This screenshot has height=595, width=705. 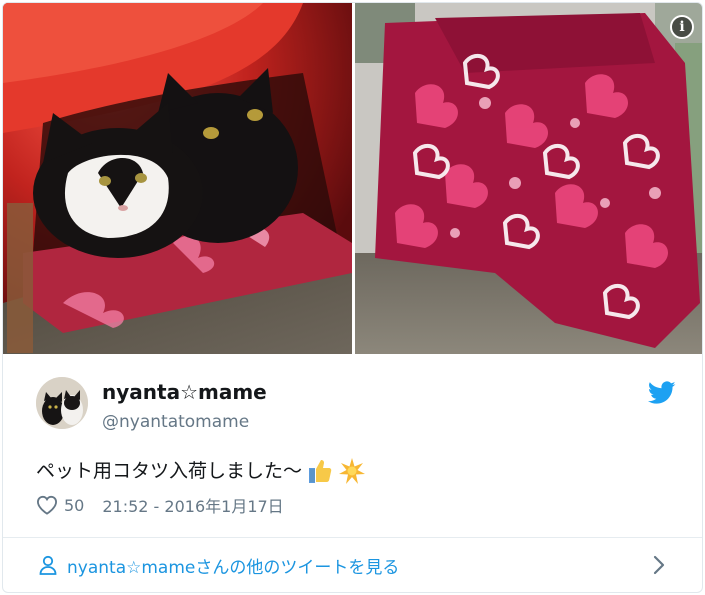 What do you see at coordinates (192, 505) in the screenshot?
I see `timestamp: 21:52 - 2016年1月17日` at bounding box center [192, 505].